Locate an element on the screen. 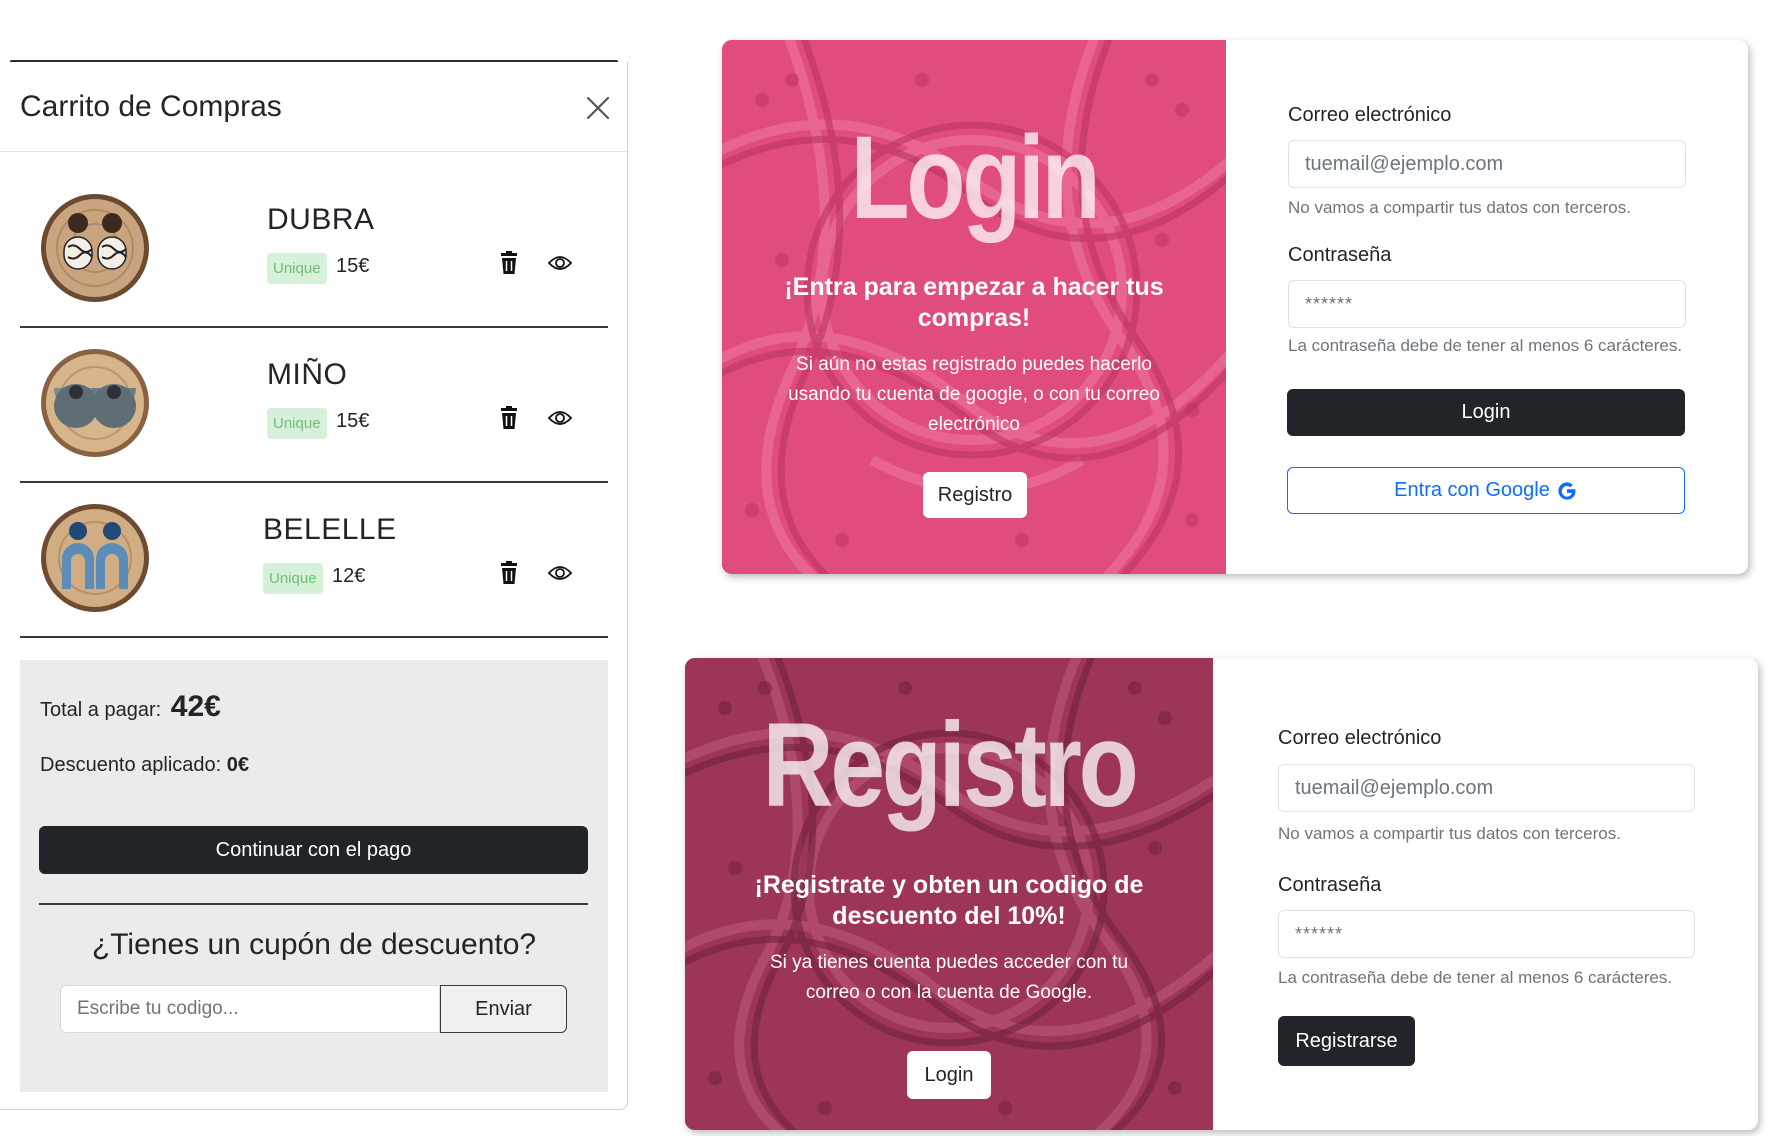 Image resolution: width=1772 pixels, height=1136 pixels. cart-item-belelle: BELELLE Unique 12€ is located at coordinates (314, 560).